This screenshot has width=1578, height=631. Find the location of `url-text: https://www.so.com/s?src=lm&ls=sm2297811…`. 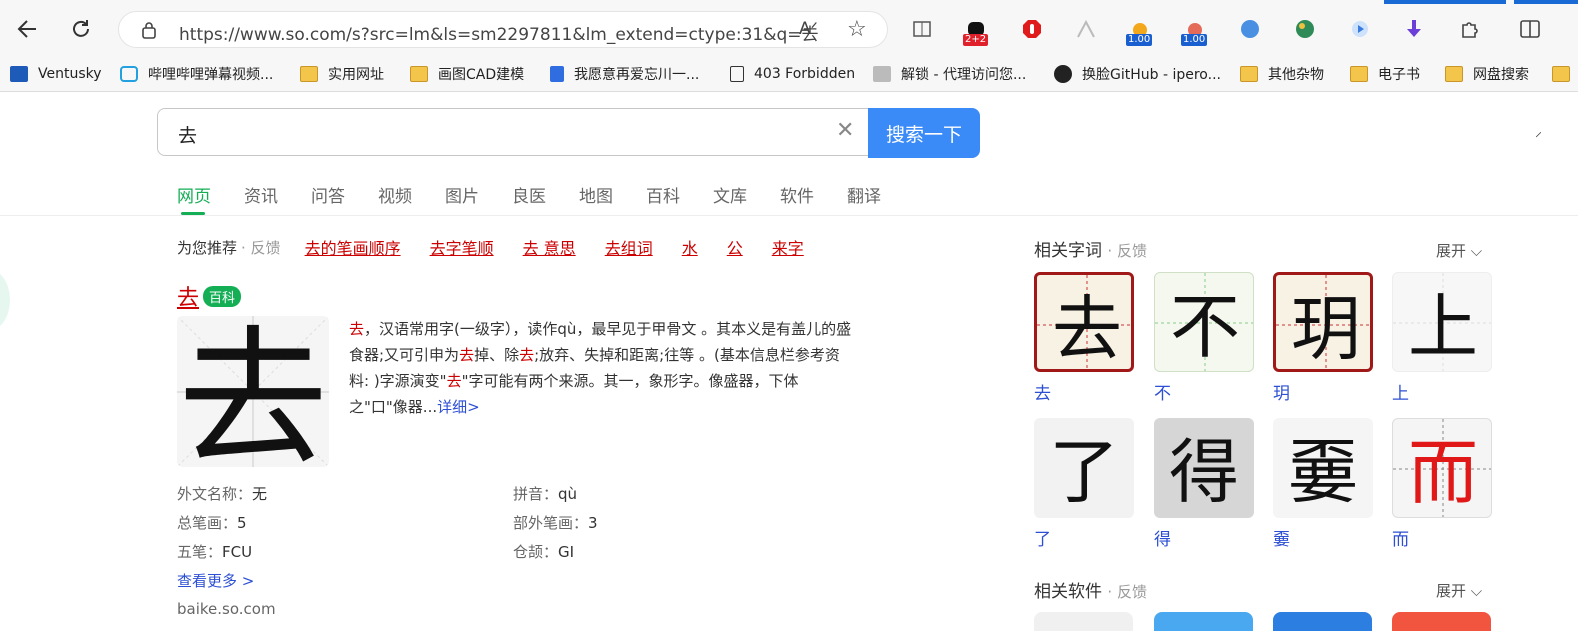

url-text: https://www.so.com/s?src=lm&ls=sm2297811… is located at coordinates (499, 32).